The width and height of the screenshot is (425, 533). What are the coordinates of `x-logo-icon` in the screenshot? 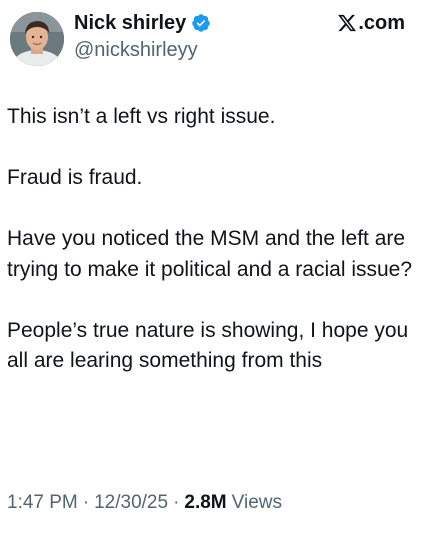 It's located at (347, 23).